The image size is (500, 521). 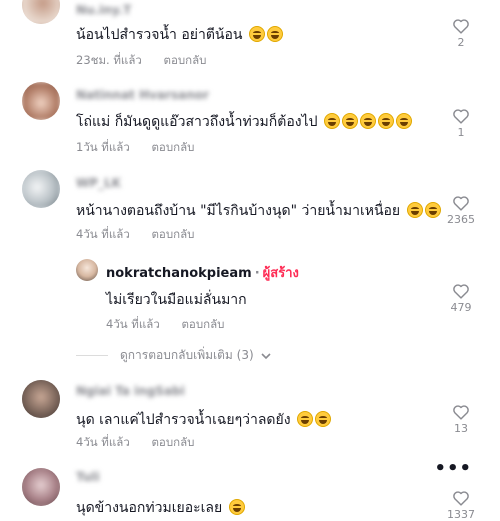 What do you see at coordinates (461, 514) in the screenshot?
I see `like-count: 1337` at bounding box center [461, 514].